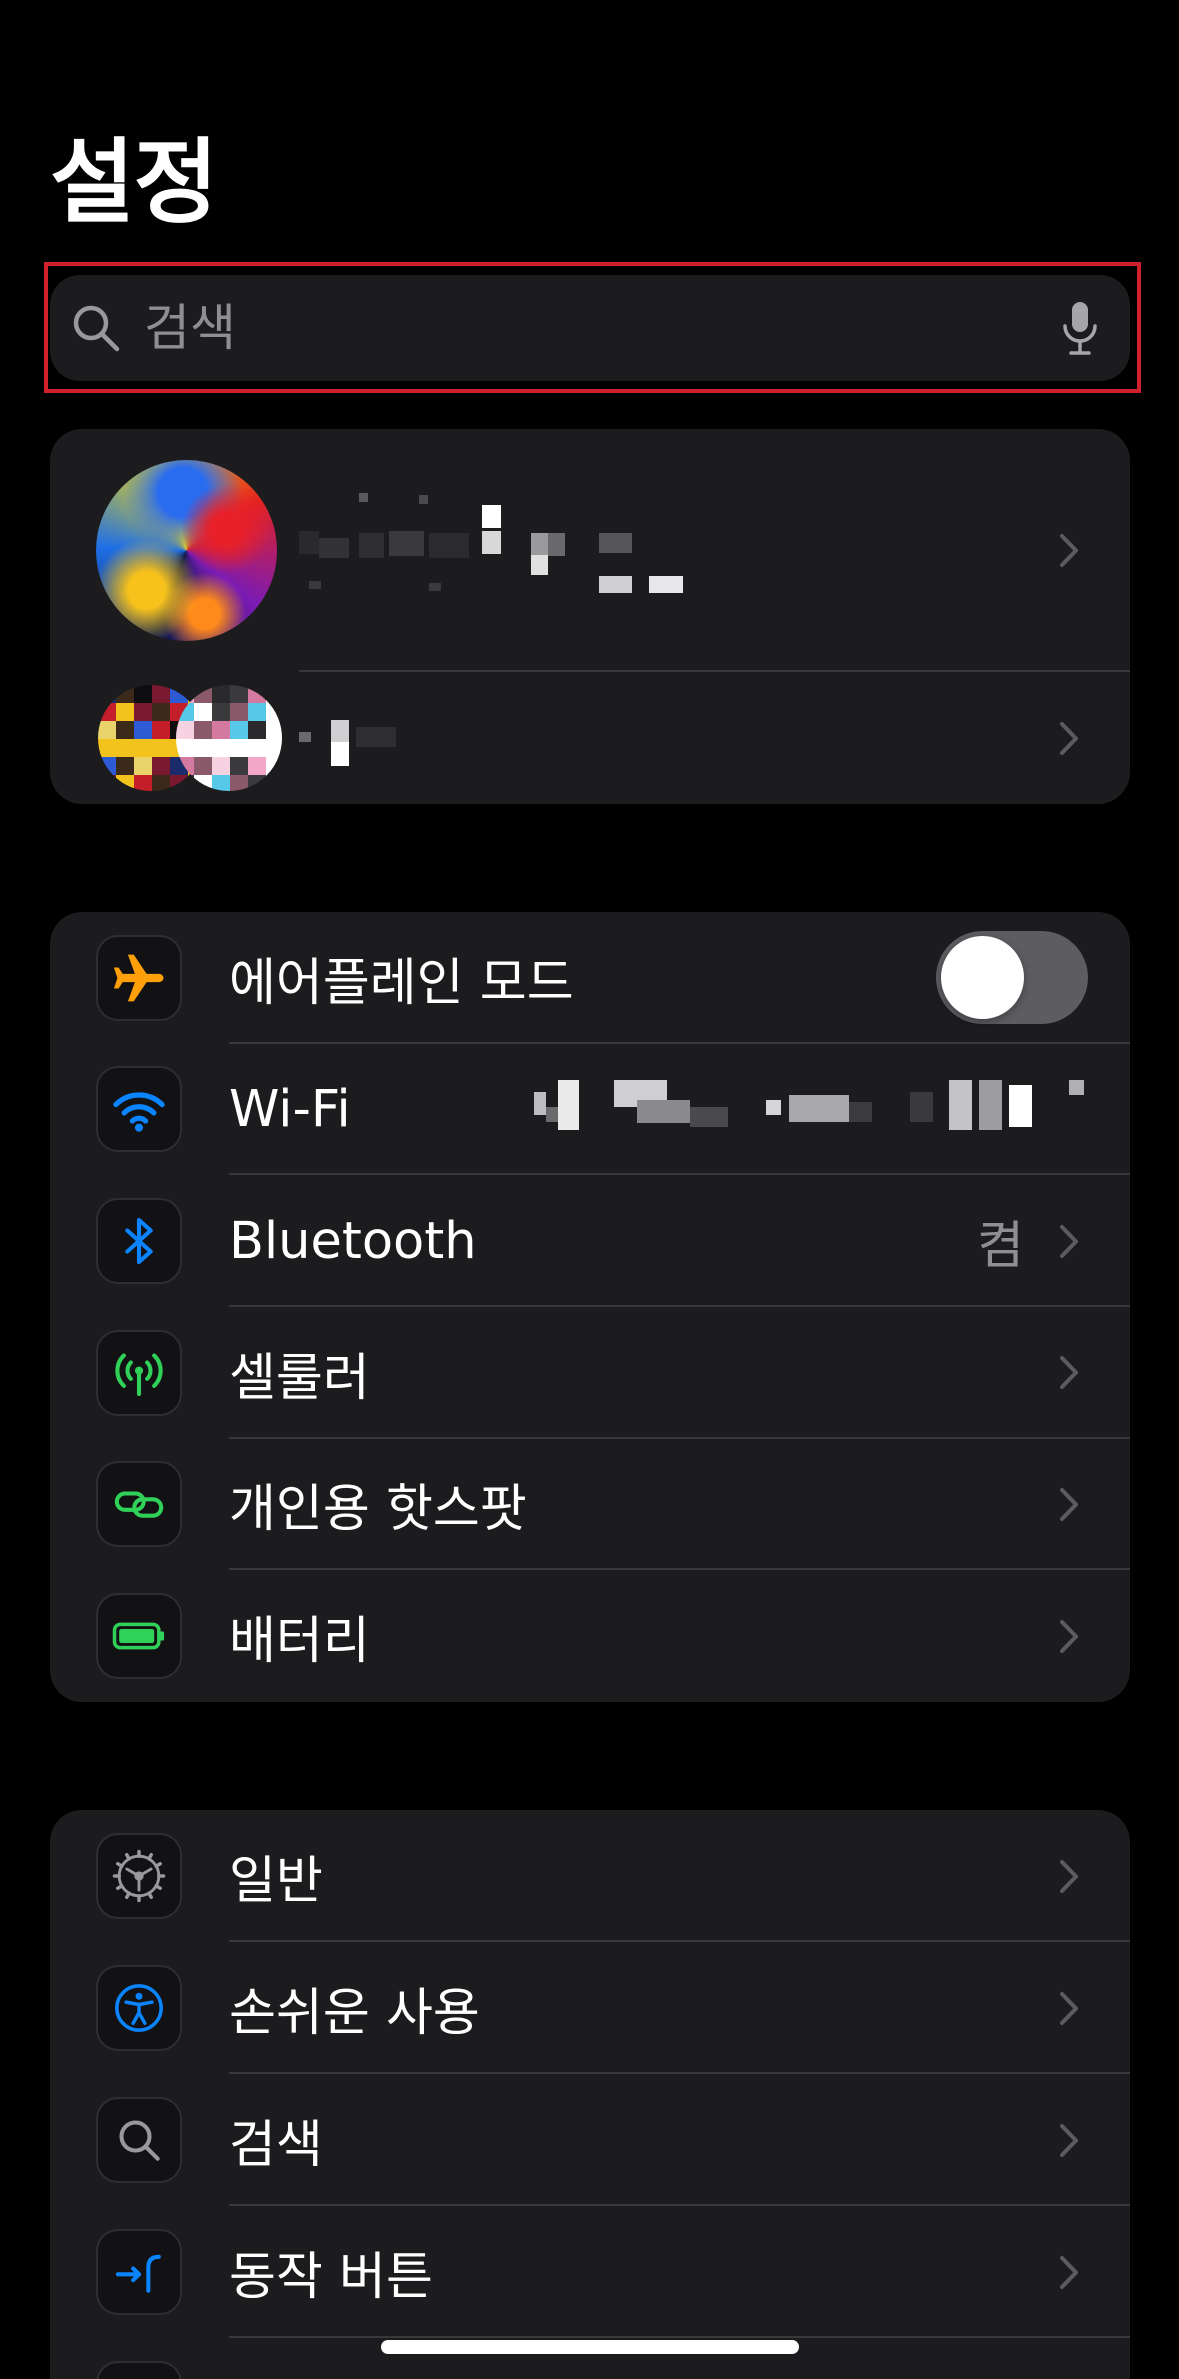  Describe the element at coordinates (590, 2347) in the screenshot. I see `home-indicator` at that location.